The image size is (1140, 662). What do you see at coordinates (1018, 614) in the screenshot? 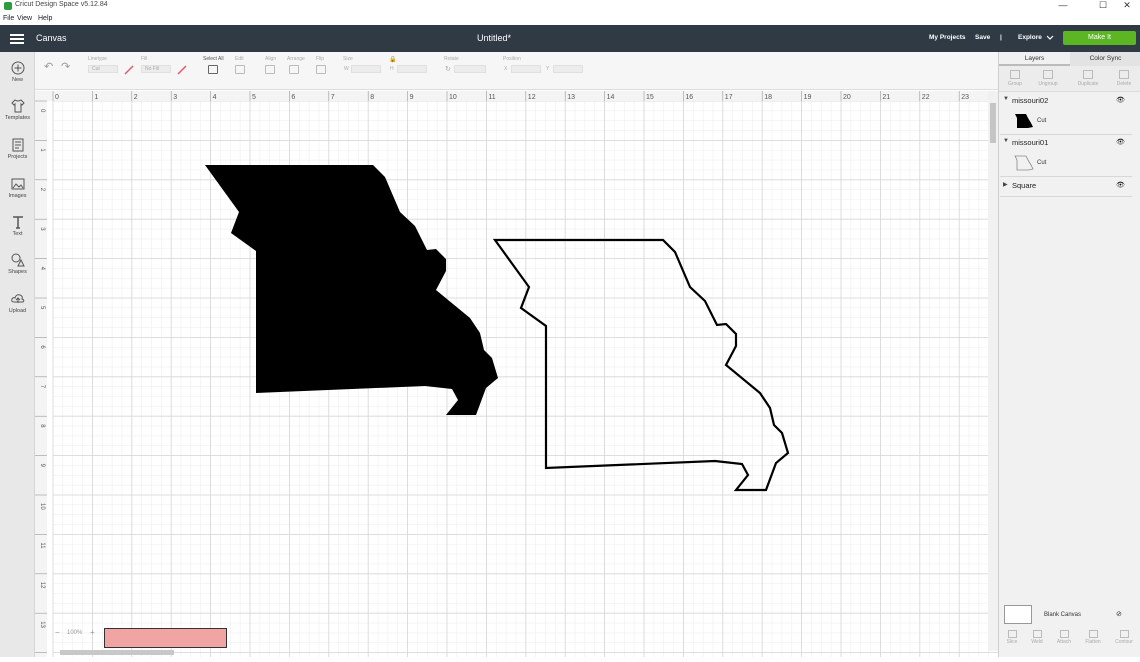
I see `blank-canvas-swatch` at bounding box center [1018, 614].